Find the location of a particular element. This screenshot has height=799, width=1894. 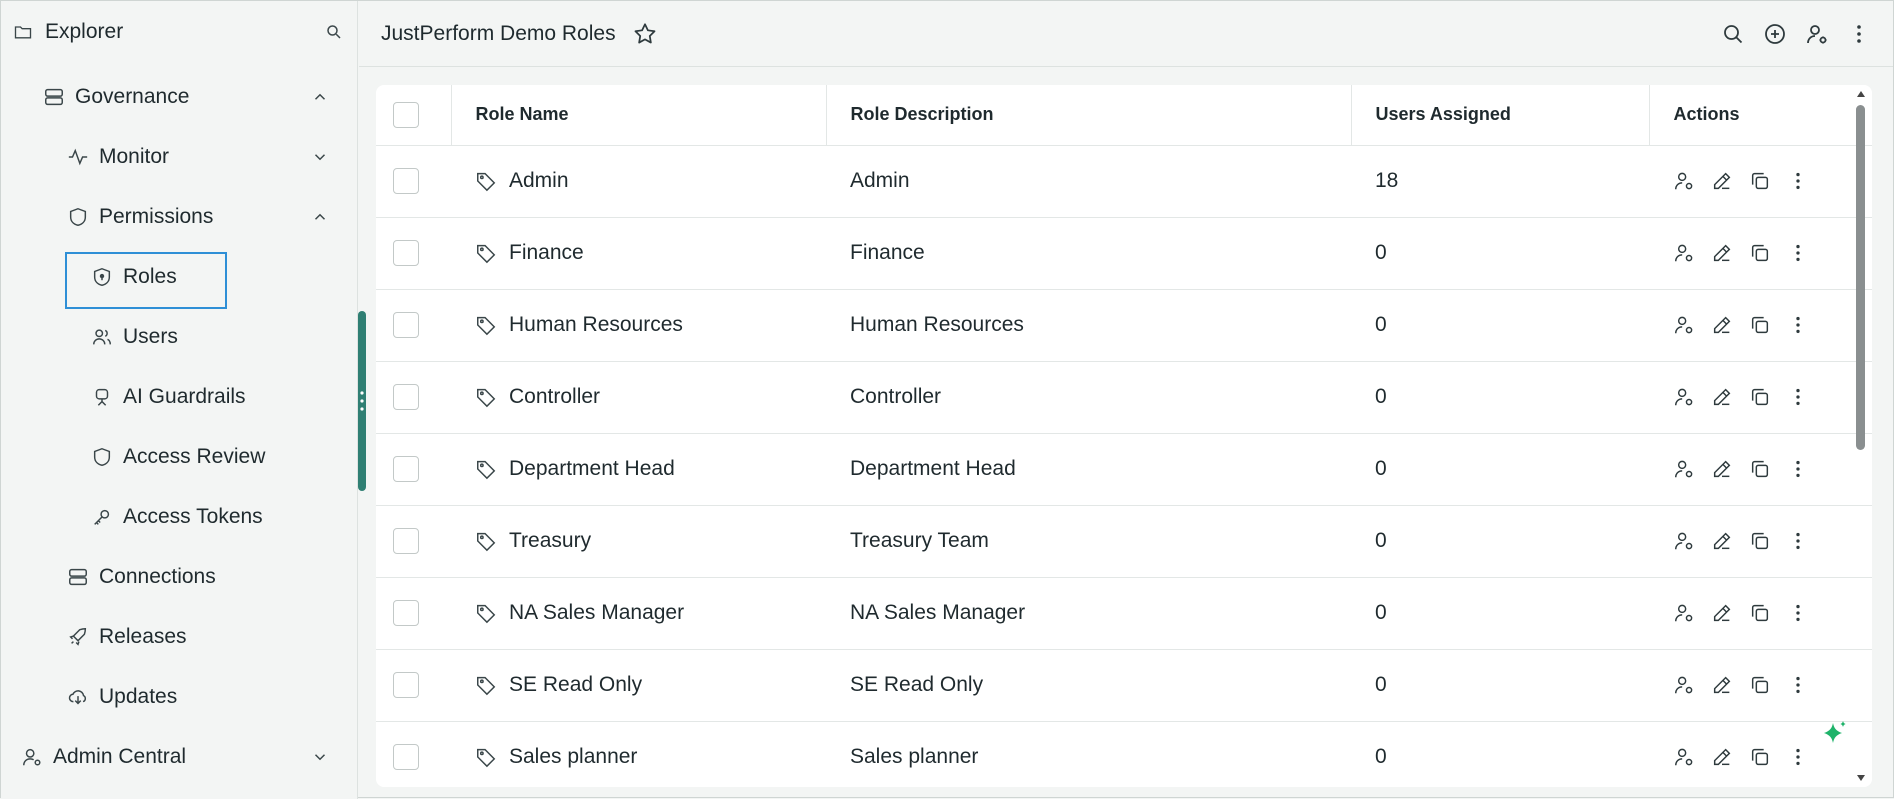

sidebar-item-monitor: Monitor is located at coordinates (198, 157).